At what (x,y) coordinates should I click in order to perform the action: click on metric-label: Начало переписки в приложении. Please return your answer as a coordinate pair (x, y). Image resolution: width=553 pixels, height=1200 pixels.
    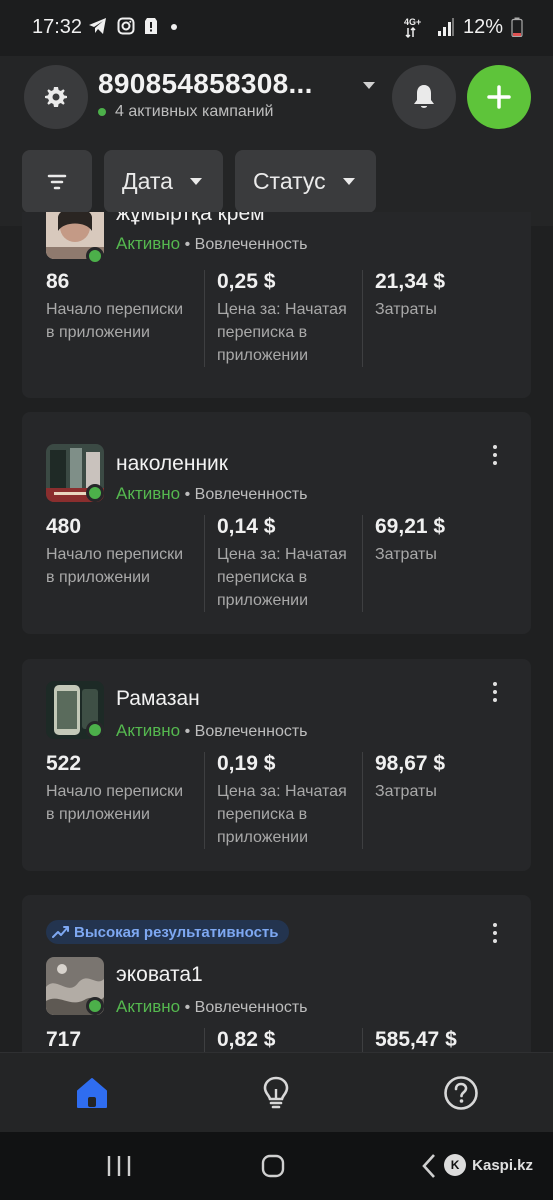
    Looking at the image, I should click on (115, 321).